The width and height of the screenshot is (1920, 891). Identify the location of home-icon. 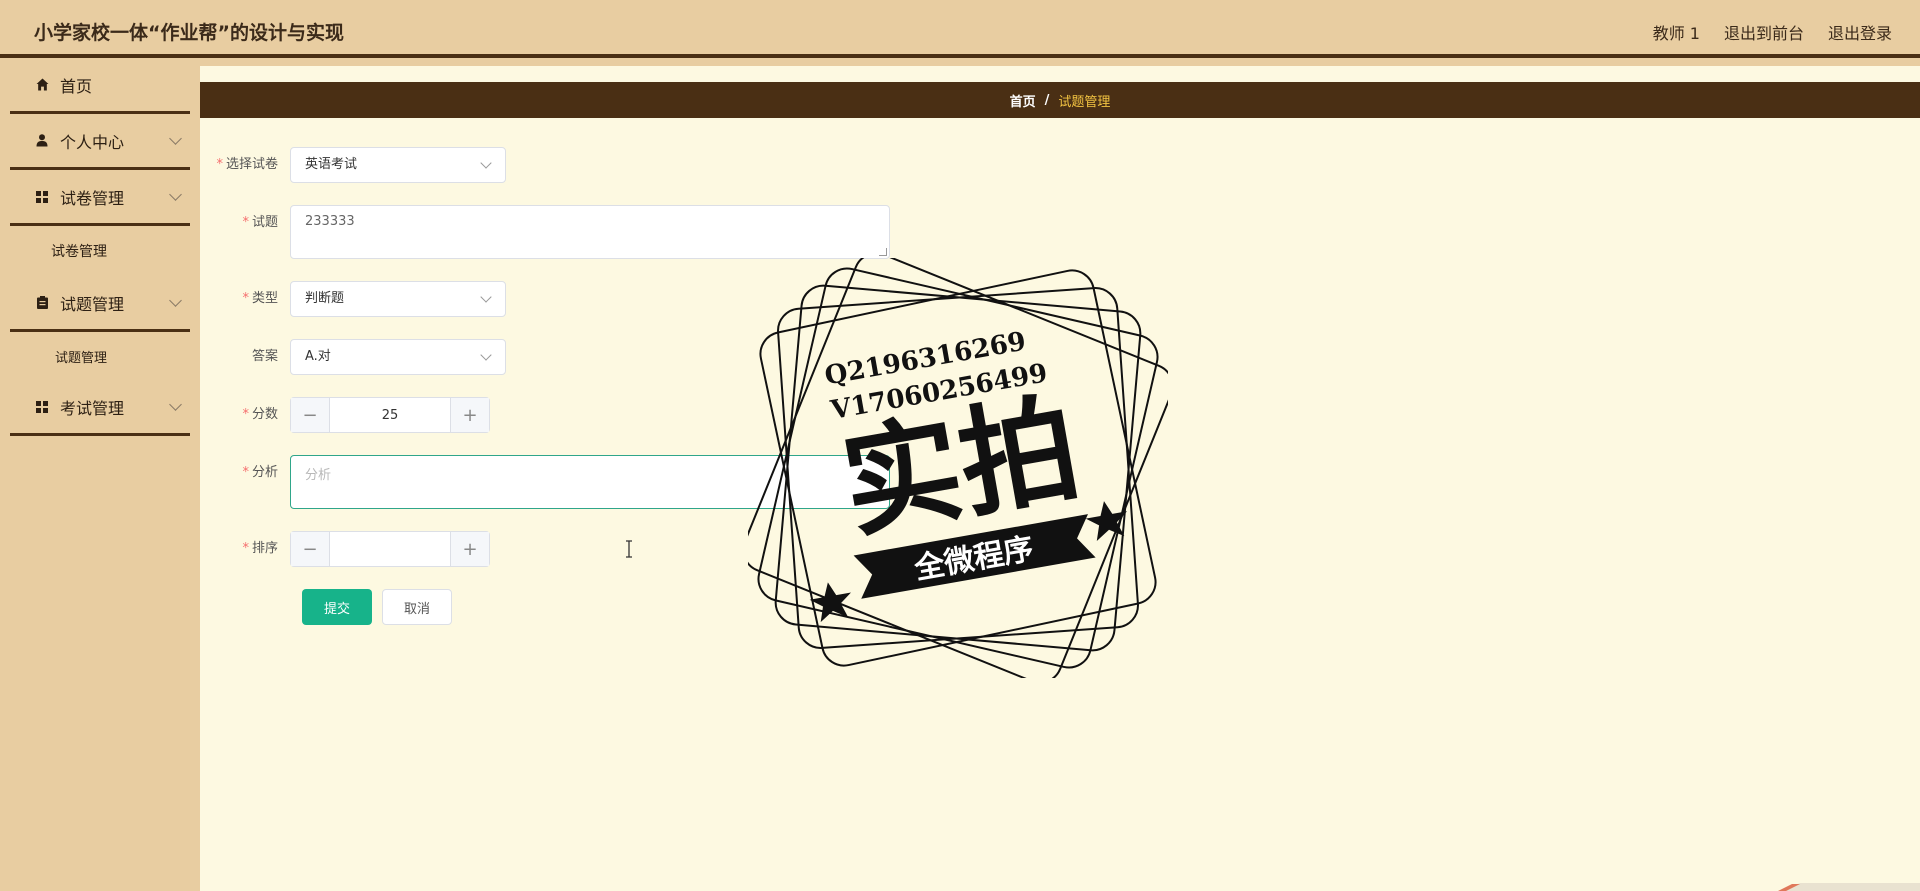
(42, 85).